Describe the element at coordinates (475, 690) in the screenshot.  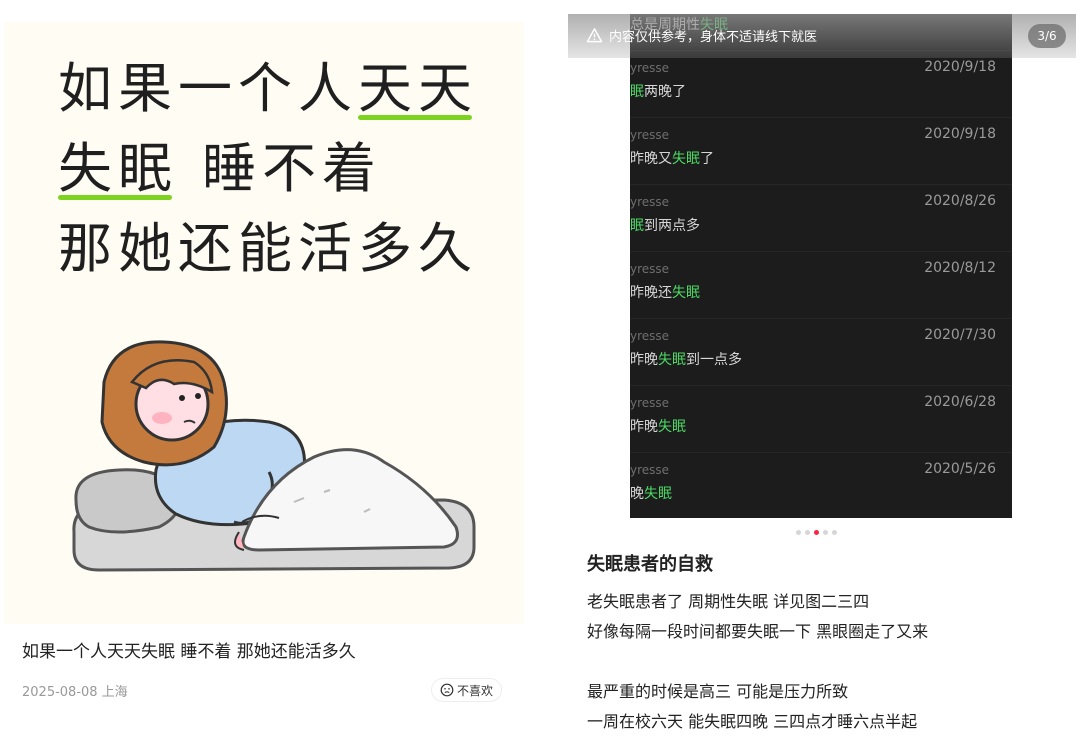
I see `dislike-label: 不喜欢` at that location.